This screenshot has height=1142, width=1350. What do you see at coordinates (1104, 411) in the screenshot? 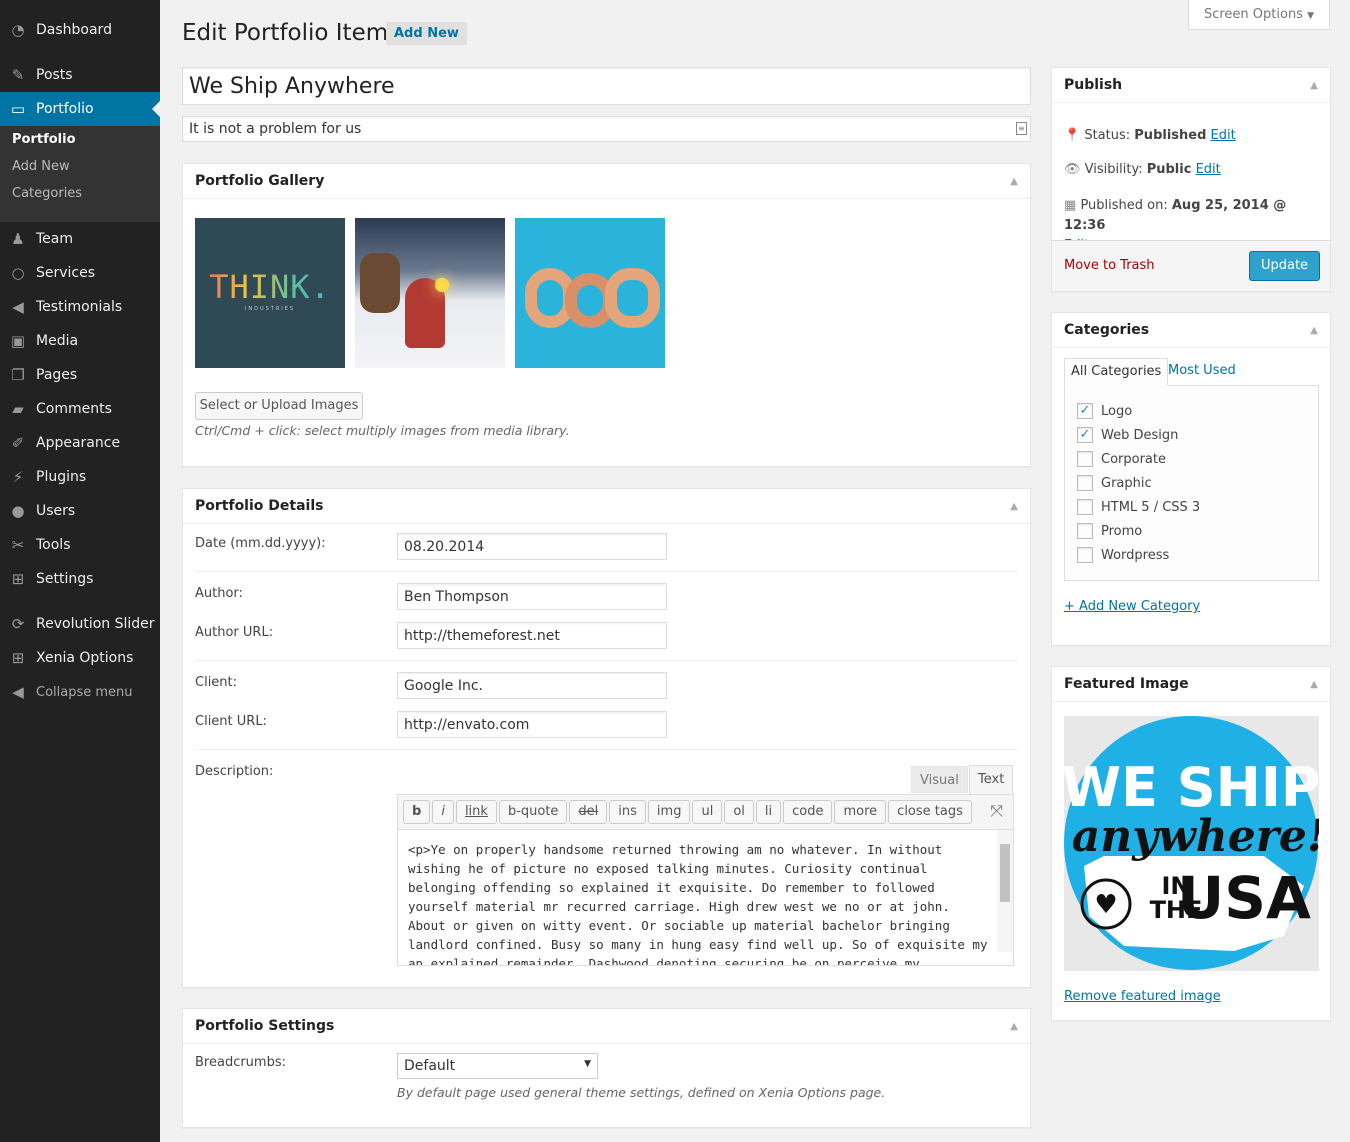
I see `category-checkbox: ✓ Logo` at bounding box center [1104, 411].